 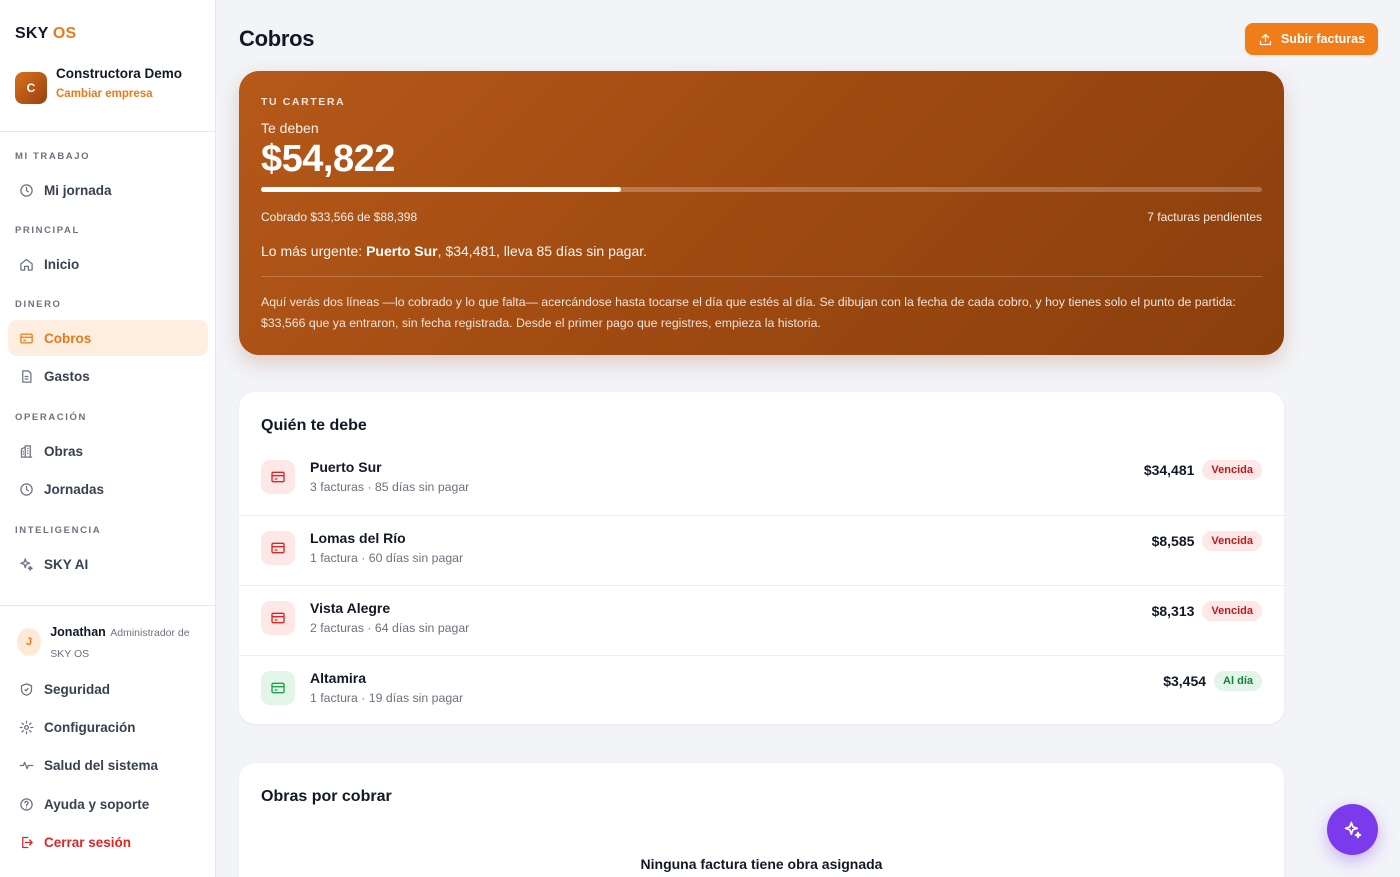 What do you see at coordinates (108, 489) in the screenshot?
I see `sidebar-item-jornadas: Jornadas` at bounding box center [108, 489].